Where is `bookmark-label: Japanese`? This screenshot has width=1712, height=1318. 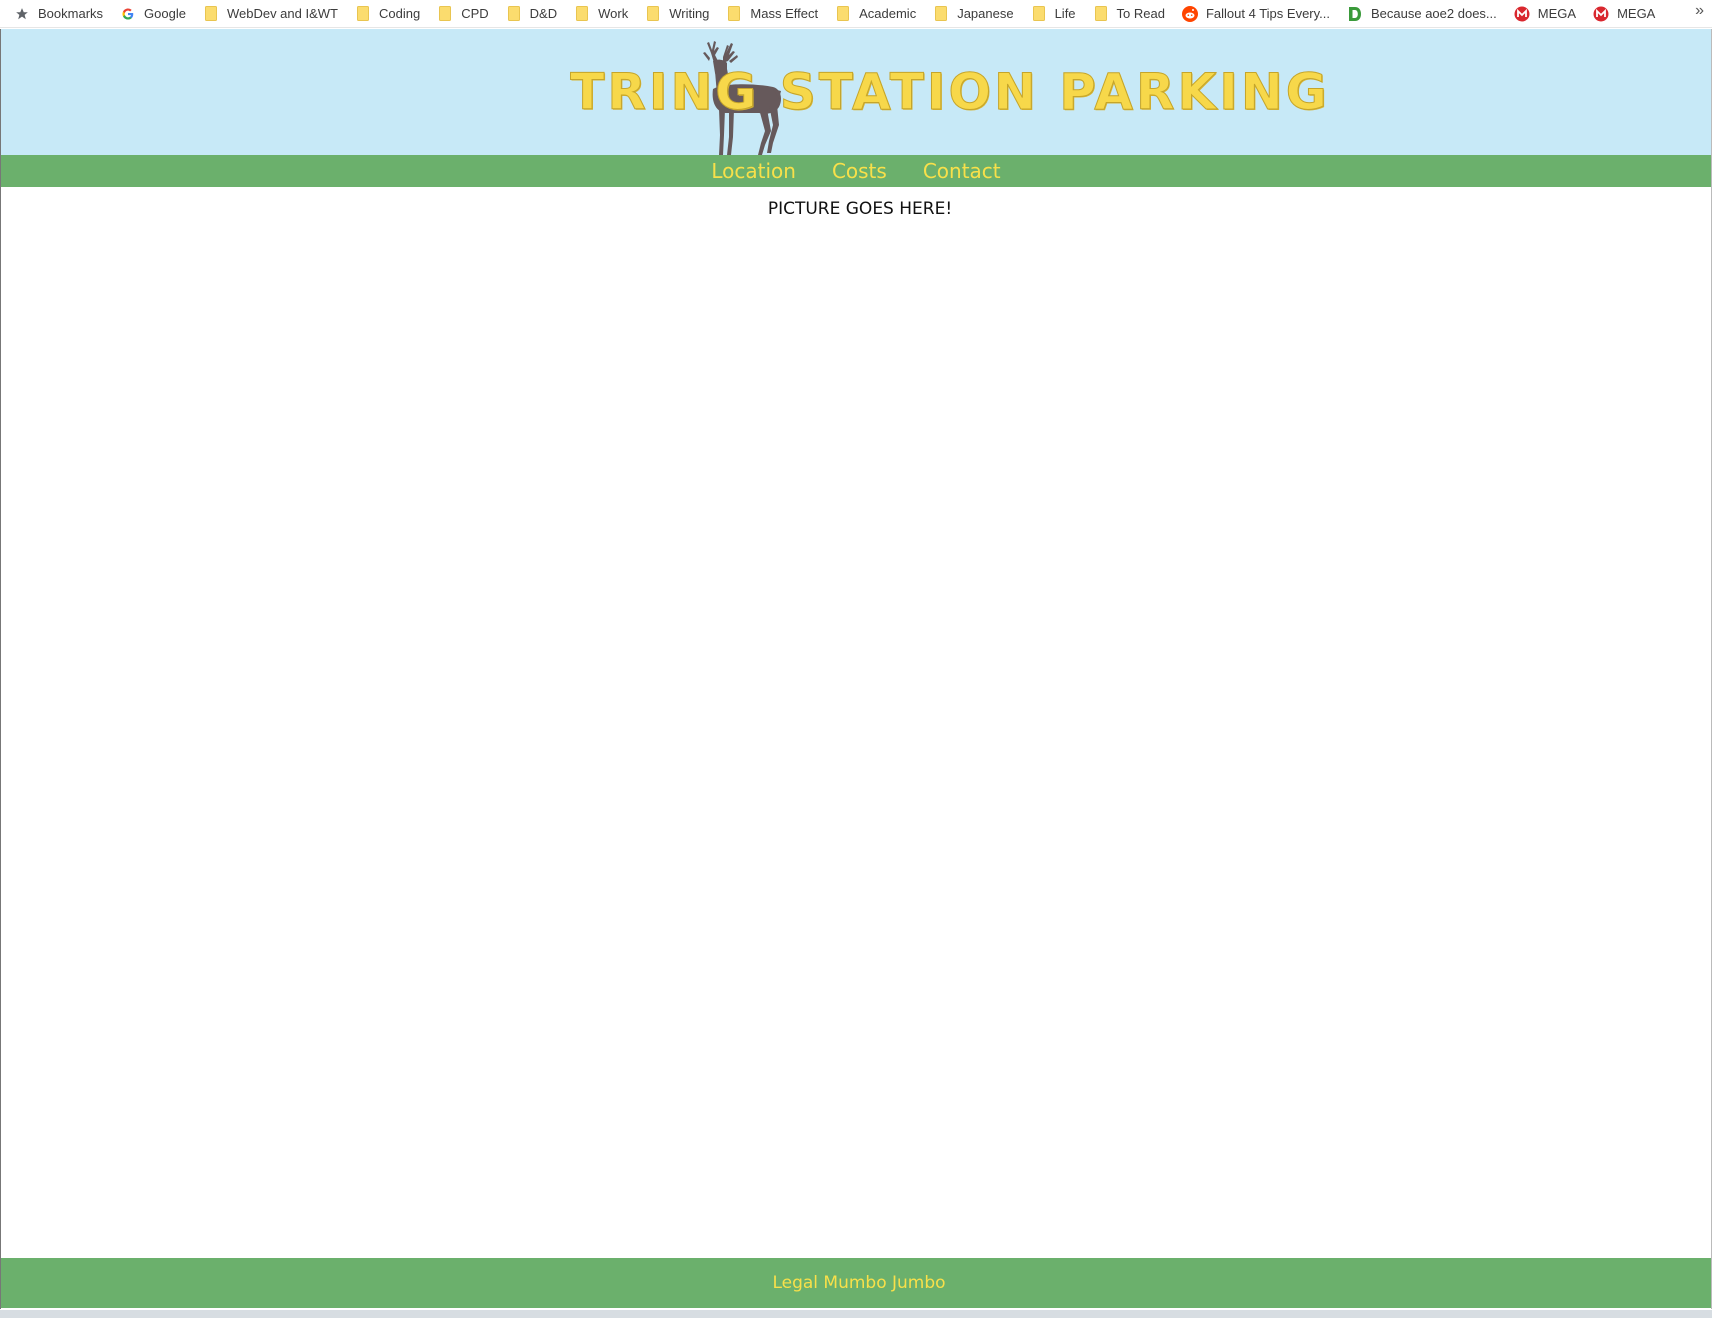 bookmark-label: Japanese is located at coordinates (985, 13).